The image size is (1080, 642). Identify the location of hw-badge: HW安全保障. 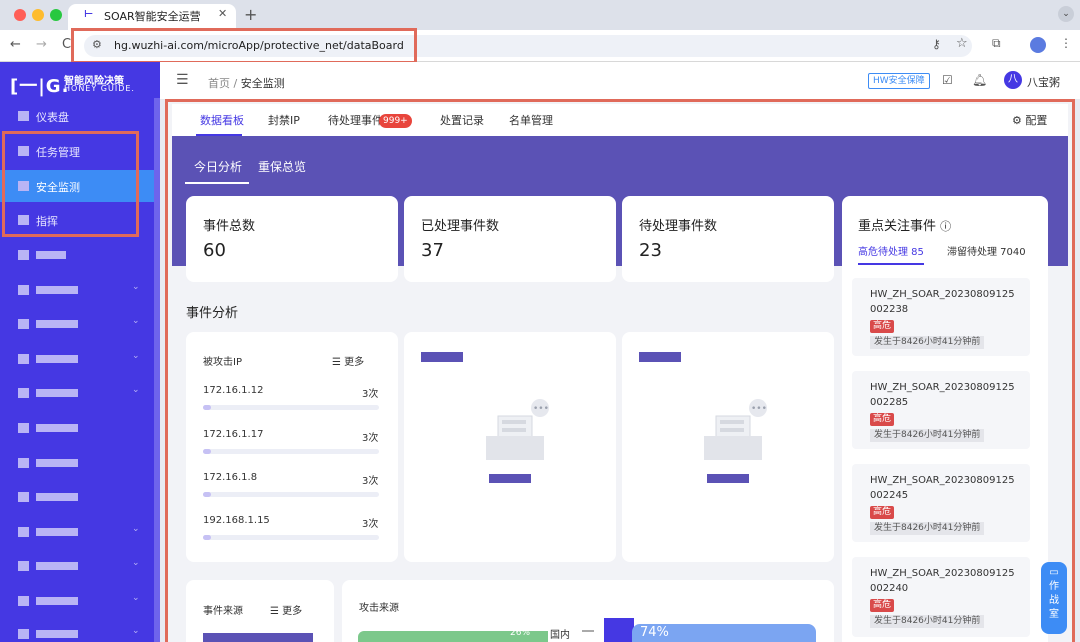
(899, 81).